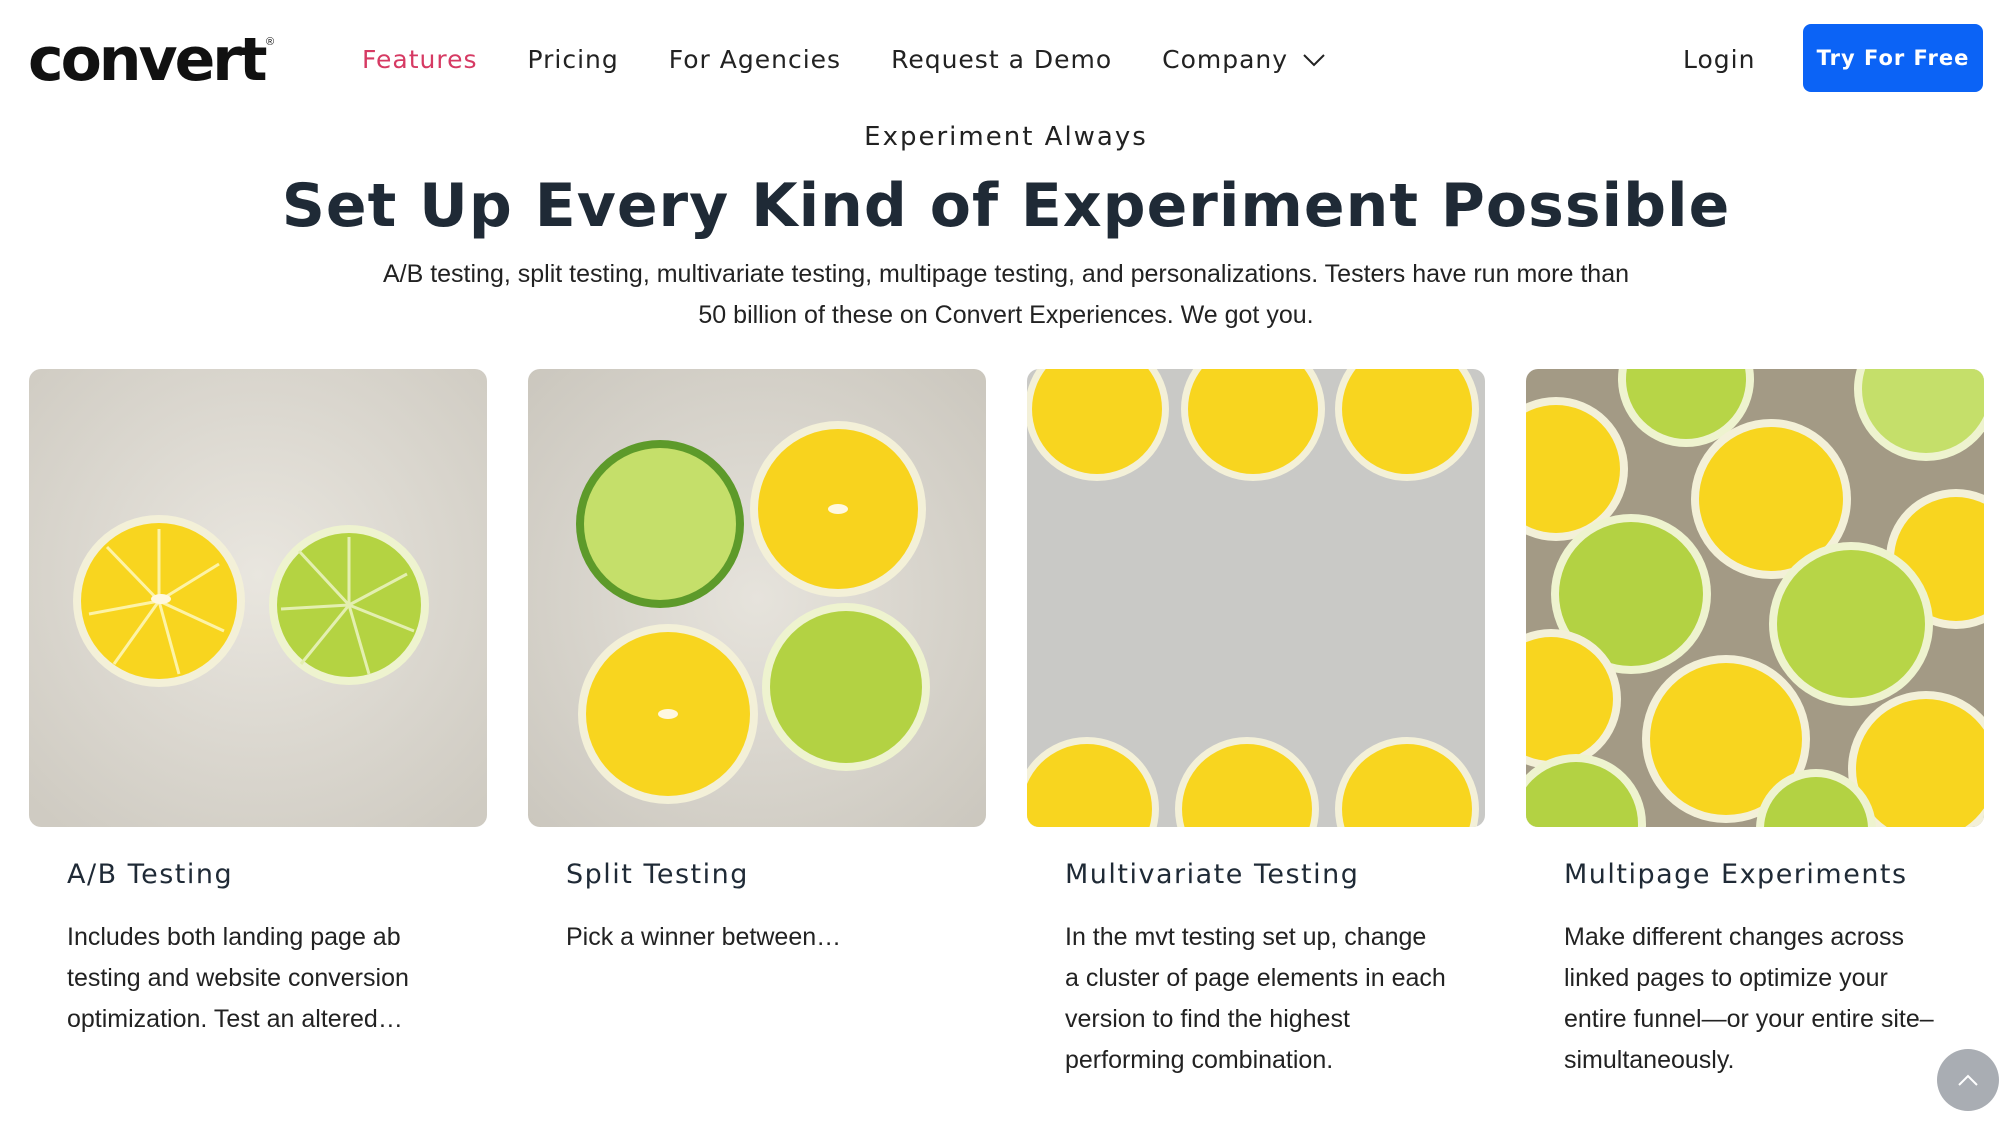 The width and height of the screenshot is (1999, 1127). What do you see at coordinates (1006, 206) in the screenshot?
I see `section-headline: Set Up Every Kind of Experiment Possible` at bounding box center [1006, 206].